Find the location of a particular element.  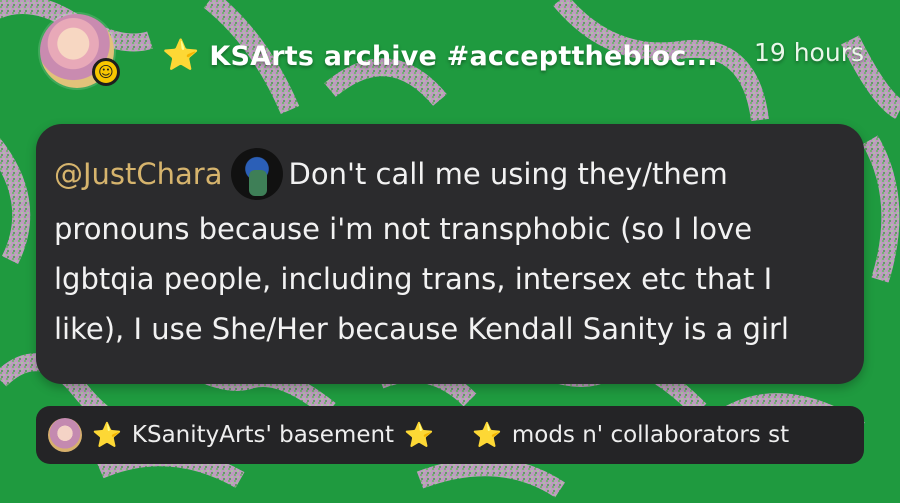

chat-chip-label: mods n' collaborators st is located at coordinates (650, 435).